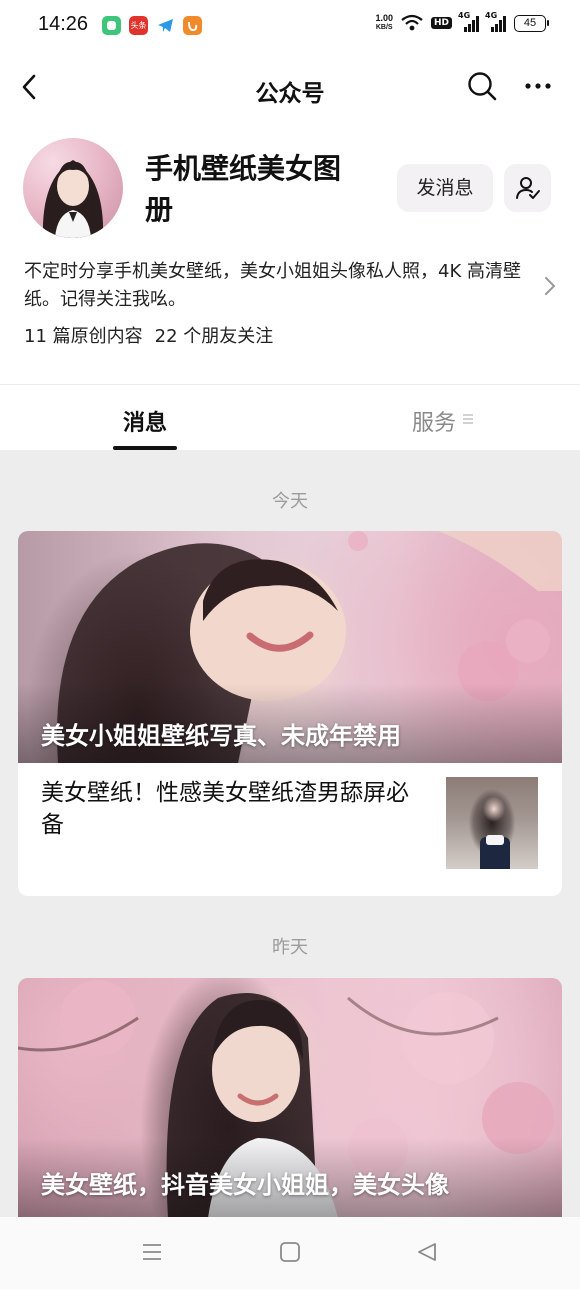 The width and height of the screenshot is (580, 1289). I want to click on status-app-icons: 头条, so click(152, 25).